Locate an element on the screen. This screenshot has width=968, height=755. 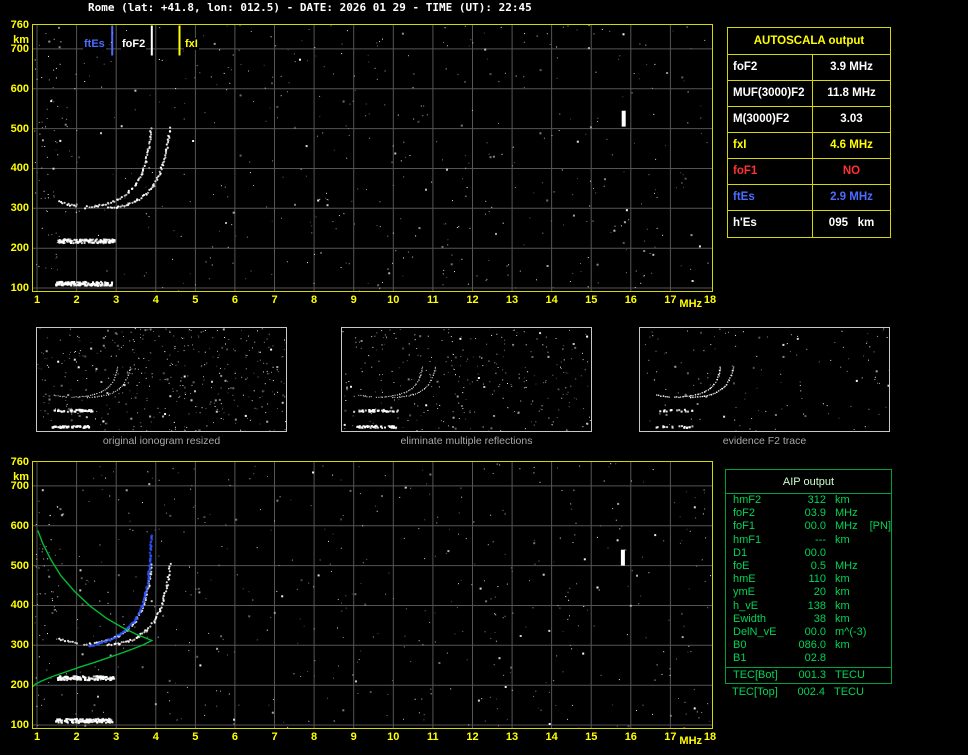
aip-tec-top-row: TEC[Top] 002.4 TECU is located at coordinates (808, 692).